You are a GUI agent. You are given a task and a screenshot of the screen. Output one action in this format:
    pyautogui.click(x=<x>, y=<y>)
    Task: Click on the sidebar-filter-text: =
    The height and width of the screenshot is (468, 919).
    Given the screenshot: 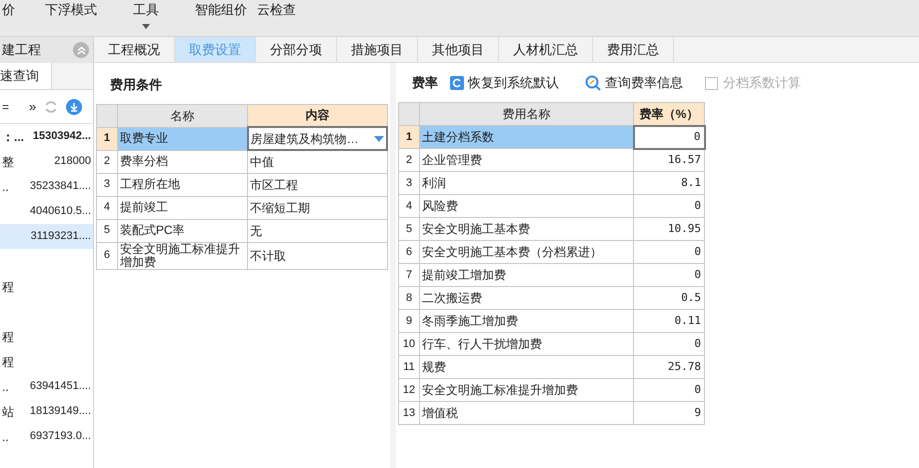 What is the action you would take?
    pyautogui.click(x=6, y=107)
    